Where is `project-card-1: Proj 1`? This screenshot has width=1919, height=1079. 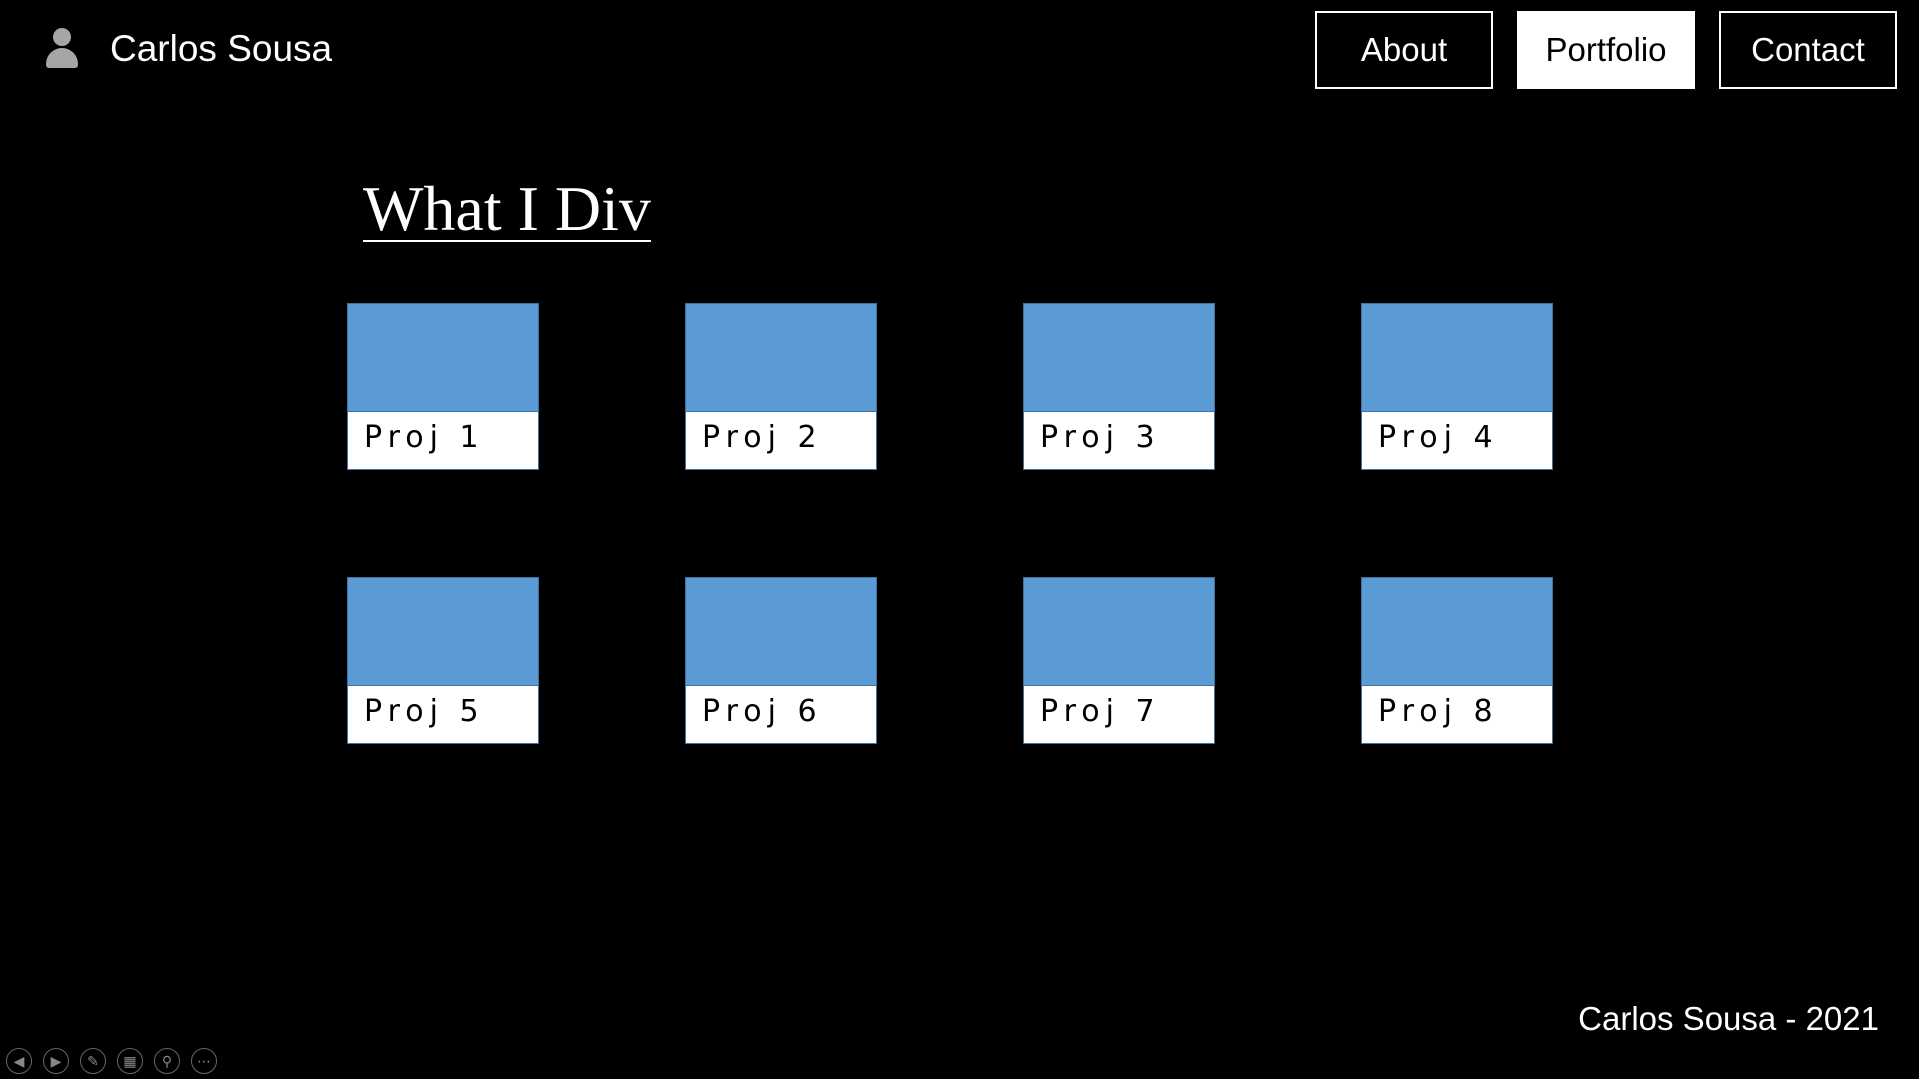 project-card-1: Proj 1 is located at coordinates (443, 386).